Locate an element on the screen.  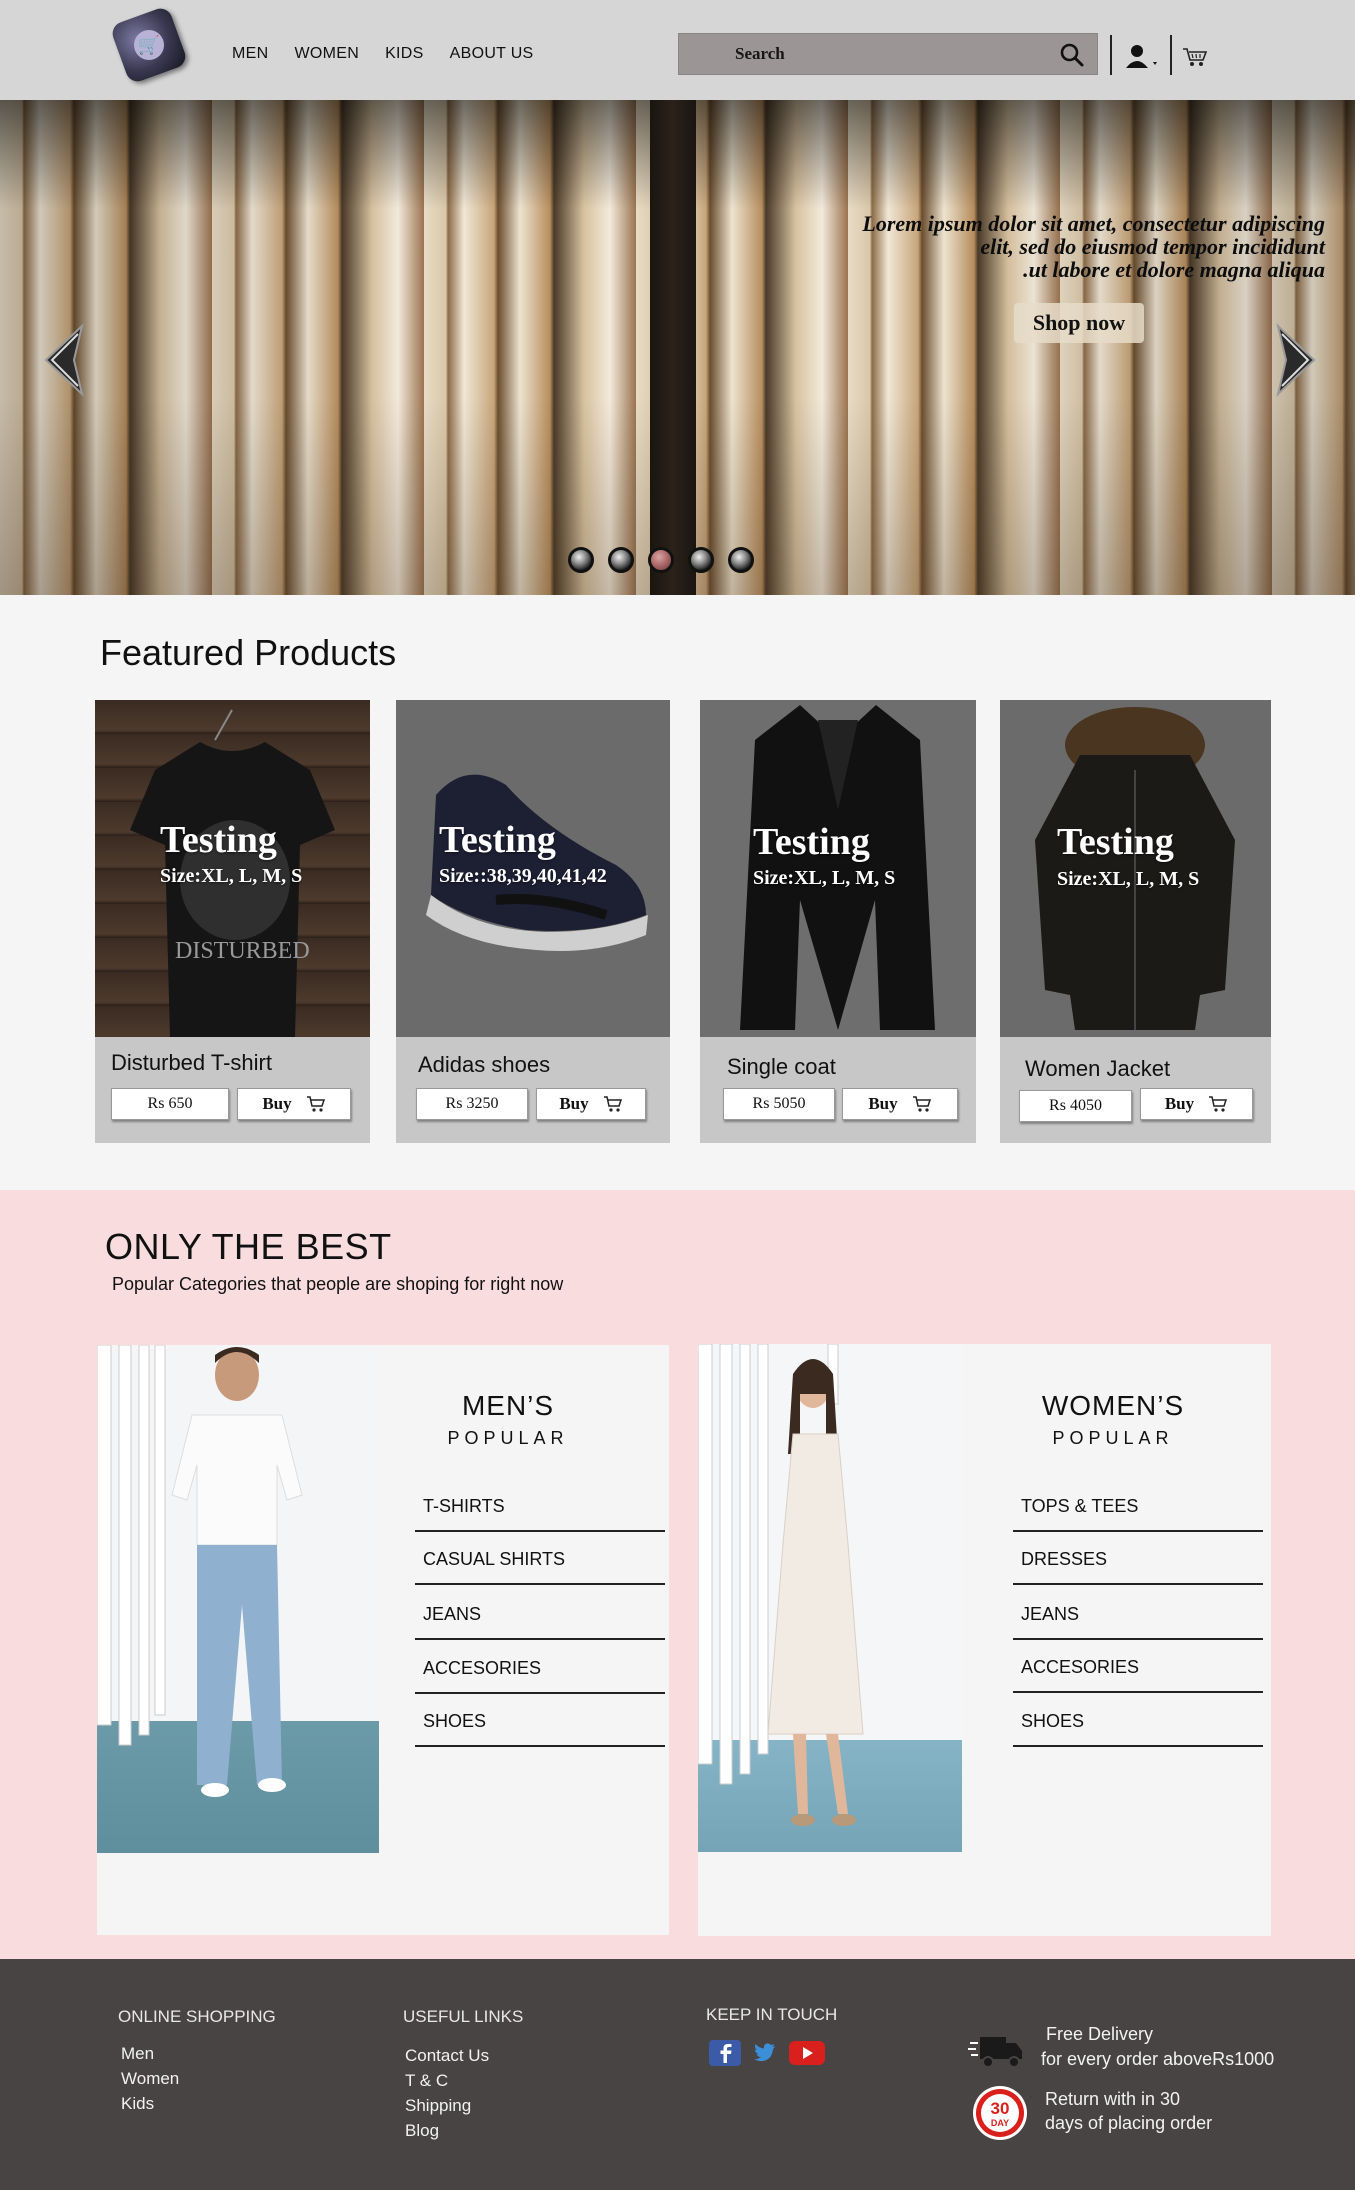
footer-link-kids: Kids is located at coordinates (137, 2104).